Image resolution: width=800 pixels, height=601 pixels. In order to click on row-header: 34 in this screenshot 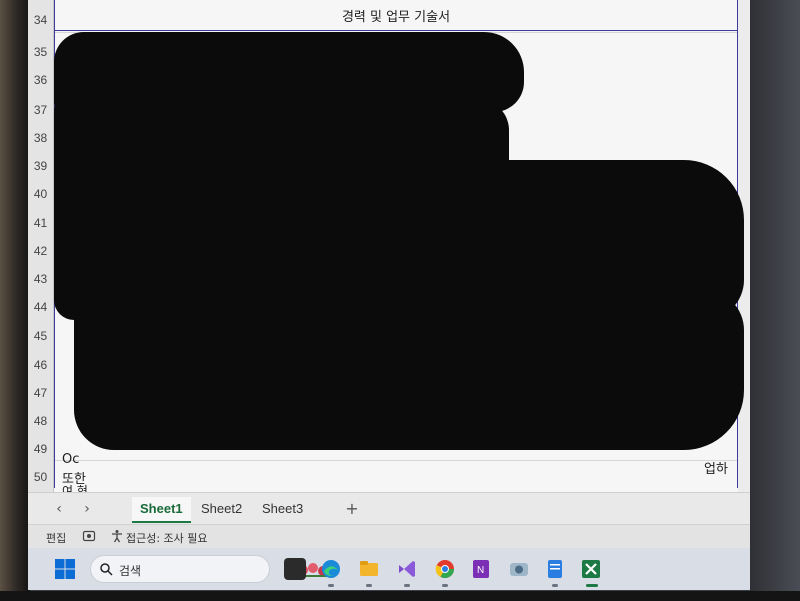, I will do `click(40, 20)`.